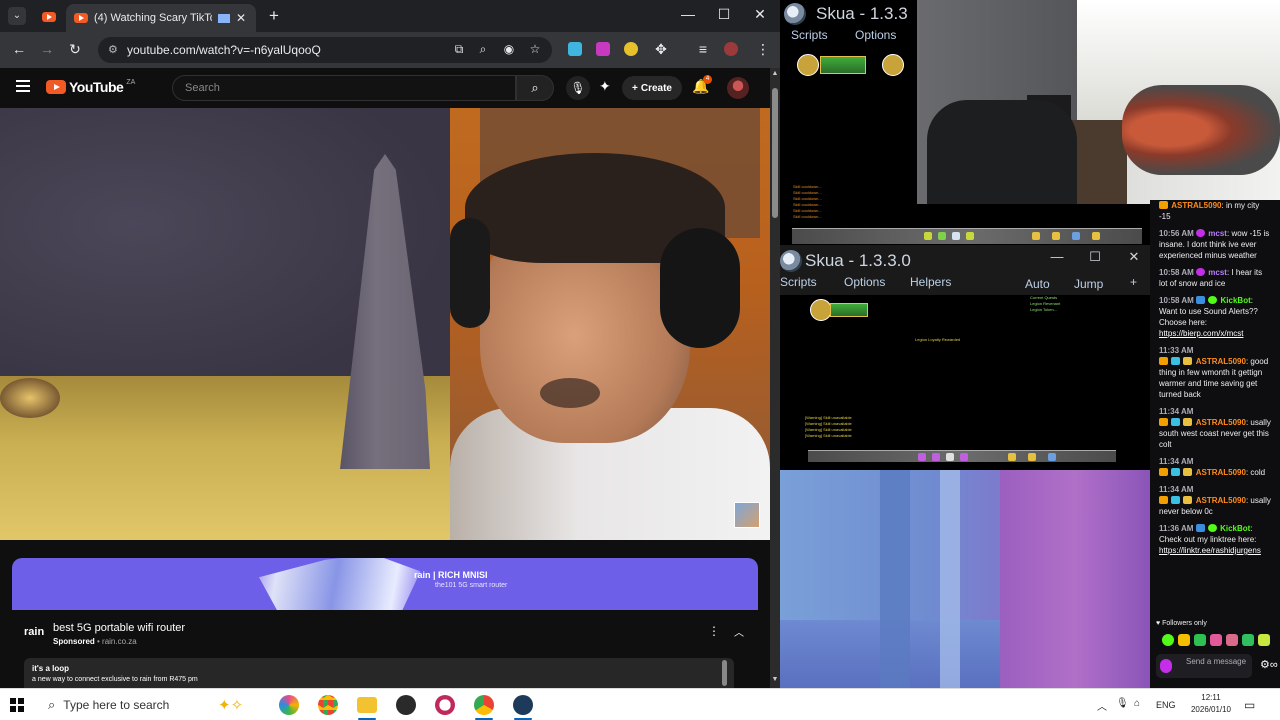 The width and height of the screenshot is (1280, 720). I want to click on skua-add-tab: +, so click(1133, 282).